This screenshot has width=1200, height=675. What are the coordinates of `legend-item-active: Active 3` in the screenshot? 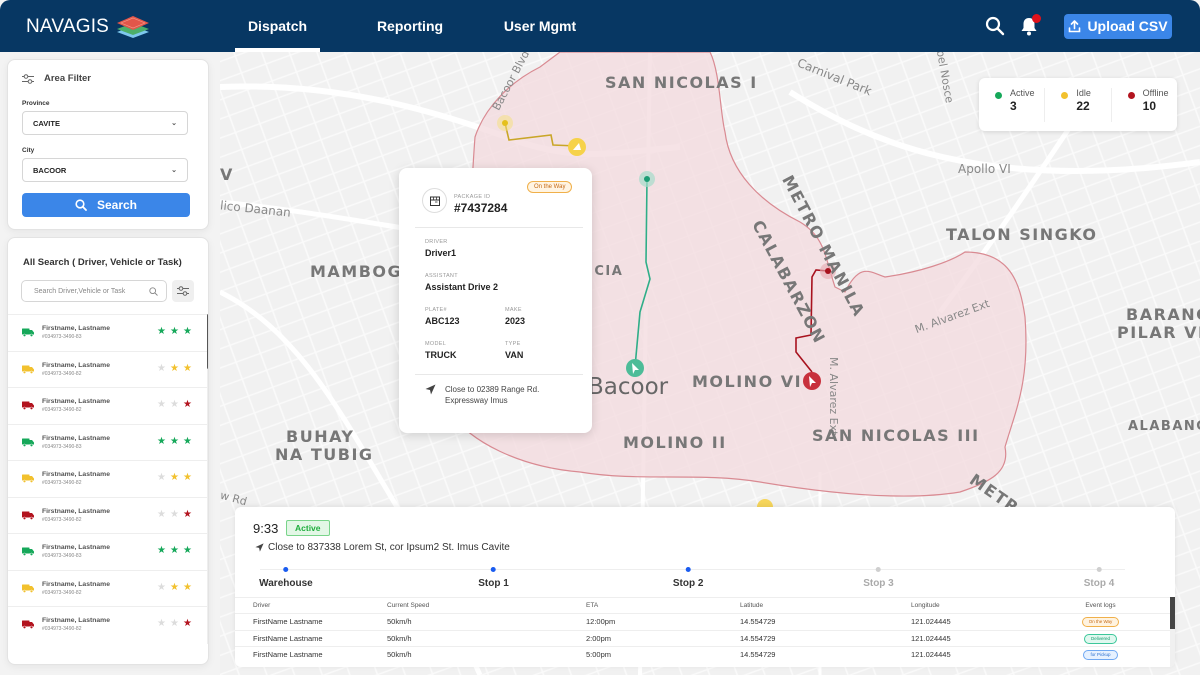 It's located at (1011, 105).